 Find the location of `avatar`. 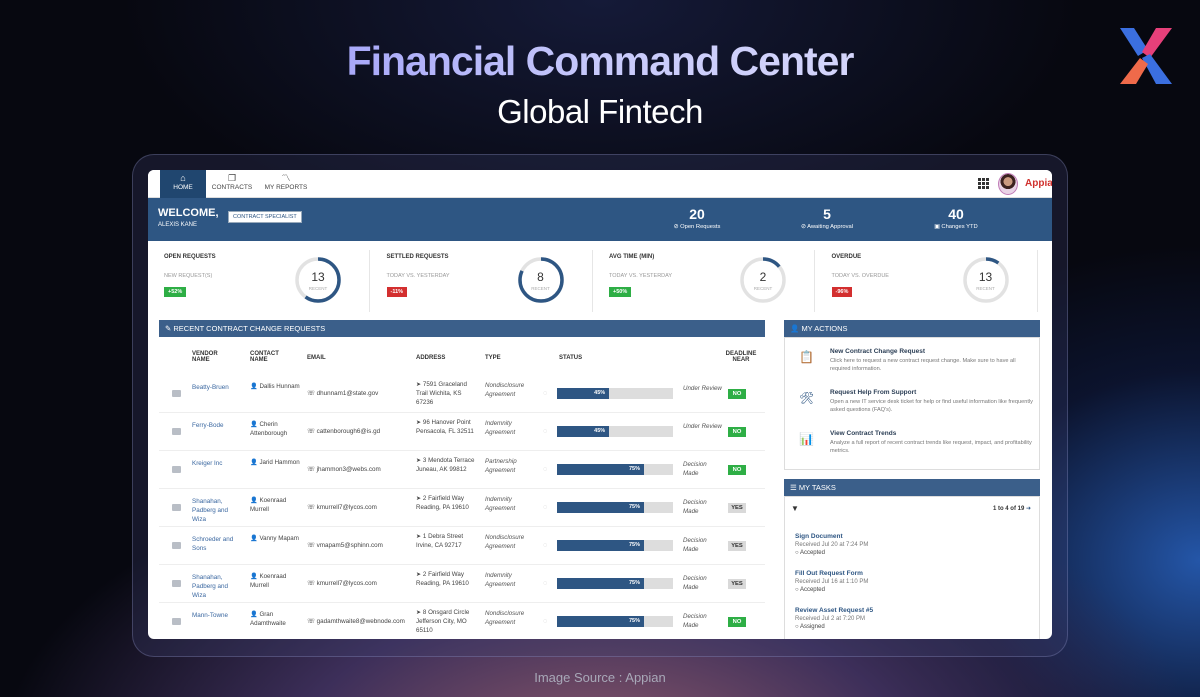

avatar is located at coordinates (1008, 184).